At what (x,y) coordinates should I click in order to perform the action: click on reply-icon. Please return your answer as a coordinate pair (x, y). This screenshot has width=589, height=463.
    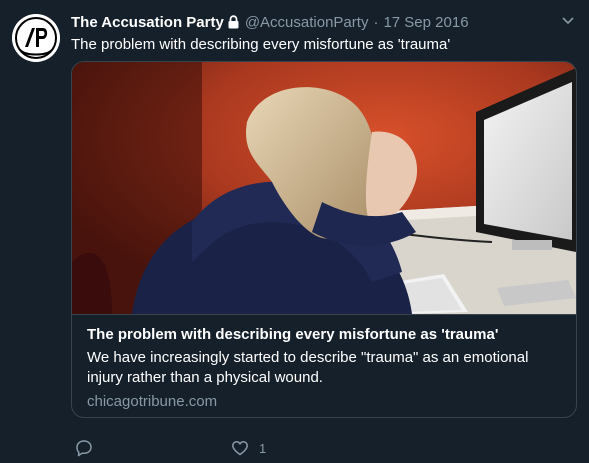
    Looking at the image, I should click on (84, 448).